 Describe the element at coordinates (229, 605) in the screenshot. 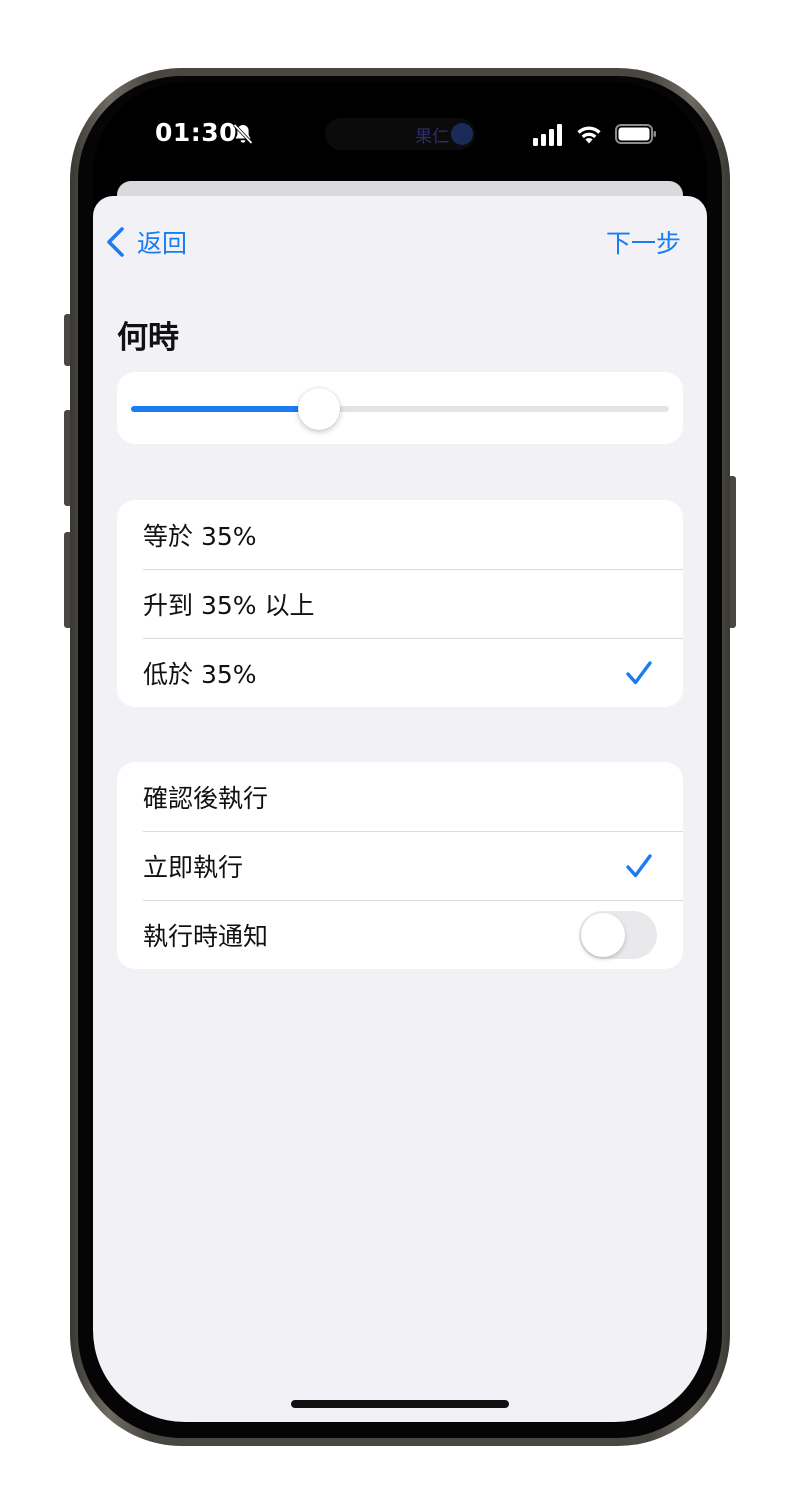

I see `condition-option-label: 升到 35% 以上` at that location.